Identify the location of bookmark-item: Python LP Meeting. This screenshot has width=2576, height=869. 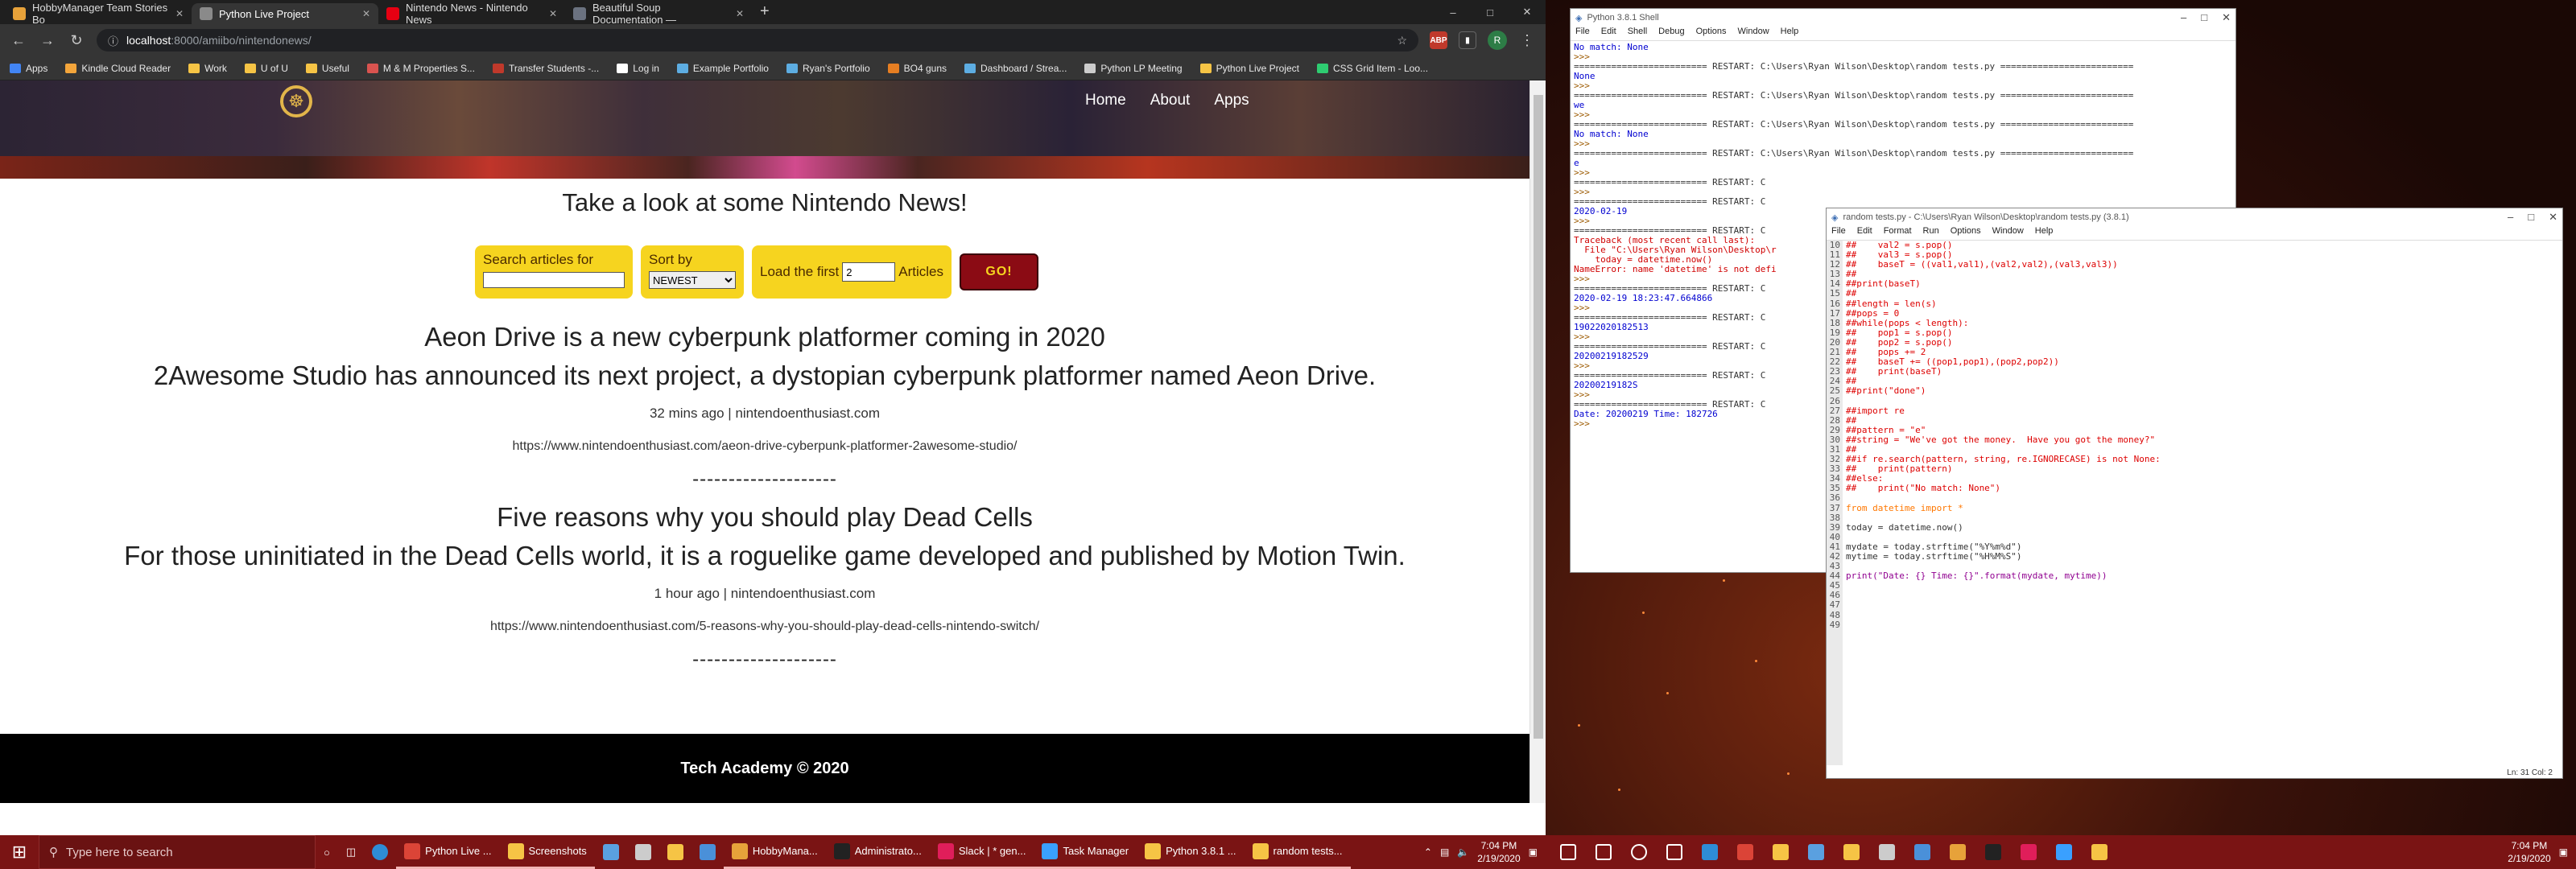
(1133, 68).